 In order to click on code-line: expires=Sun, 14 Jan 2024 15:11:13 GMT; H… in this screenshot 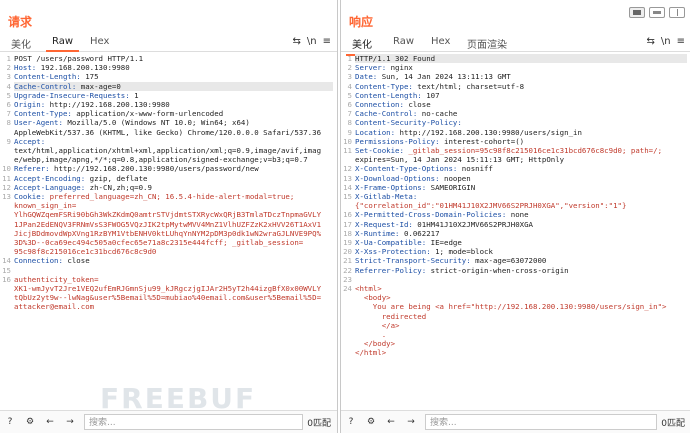, I will do `click(521, 159)`.